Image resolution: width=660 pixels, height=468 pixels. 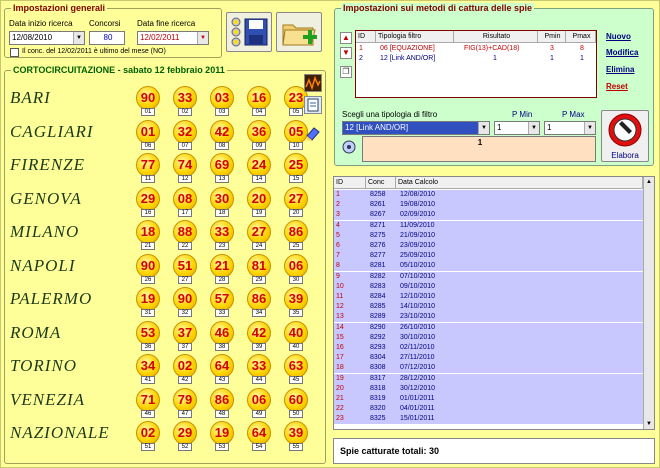 What do you see at coordinates (346, 53) in the screenshot?
I see `move-down-icon: ▼` at bounding box center [346, 53].